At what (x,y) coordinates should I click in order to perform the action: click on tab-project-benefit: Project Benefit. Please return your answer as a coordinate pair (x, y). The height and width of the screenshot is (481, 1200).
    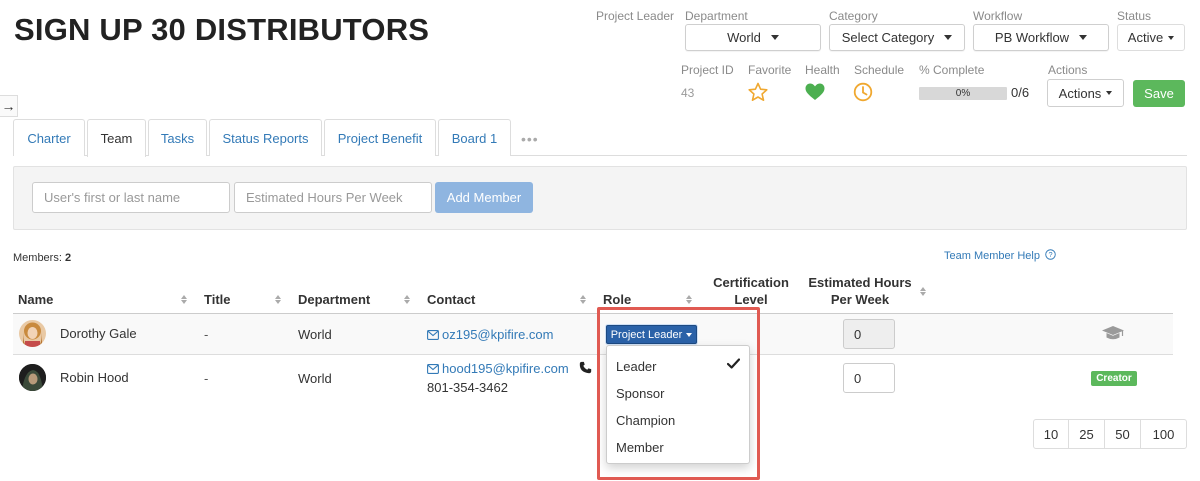
    Looking at the image, I should click on (380, 137).